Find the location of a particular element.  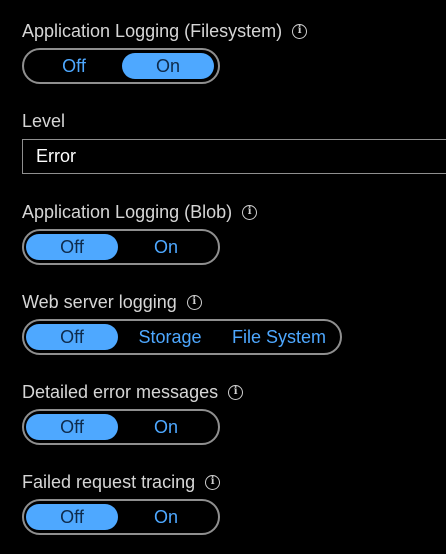

failed-request-tracing-section: Failed request tracing i is located at coordinates (121, 482).